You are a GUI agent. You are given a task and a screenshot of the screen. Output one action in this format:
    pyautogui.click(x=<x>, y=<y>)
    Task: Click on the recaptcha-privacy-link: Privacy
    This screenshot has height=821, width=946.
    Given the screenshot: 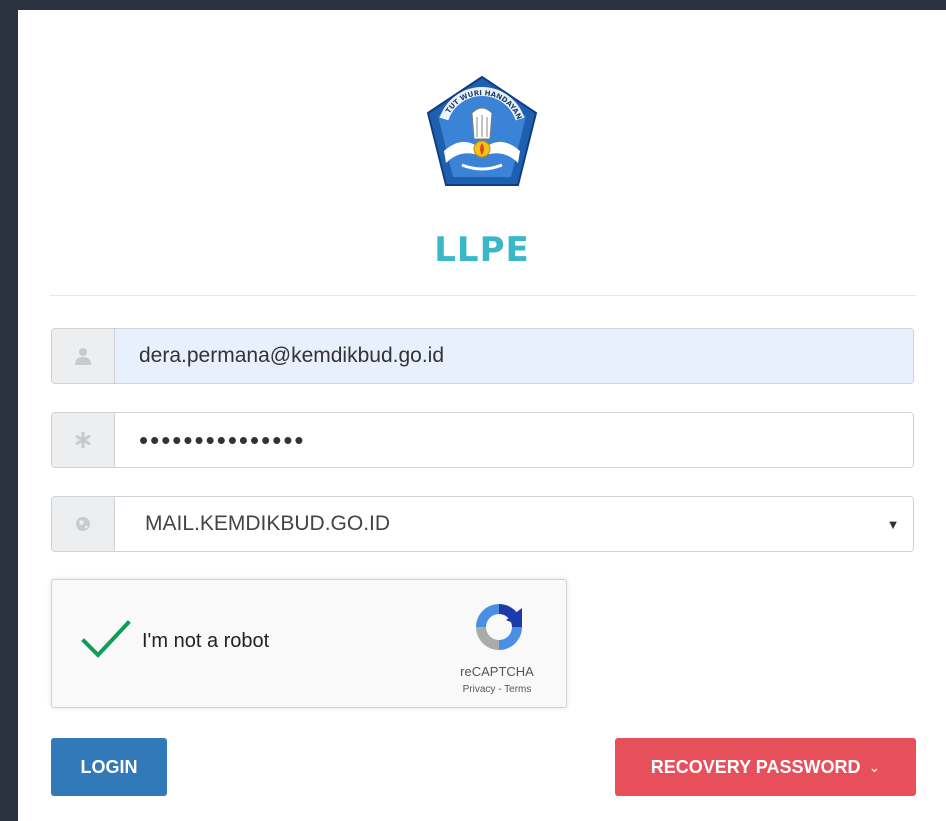 What is the action you would take?
    pyautogui.click(x=479, y=689)
    